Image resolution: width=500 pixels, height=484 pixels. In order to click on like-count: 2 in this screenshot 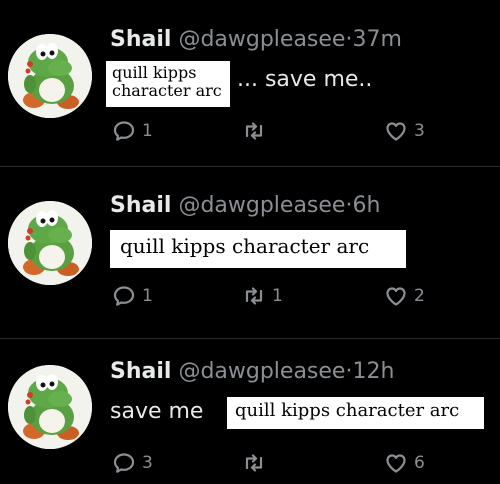, I will do `click(419, 296)`.